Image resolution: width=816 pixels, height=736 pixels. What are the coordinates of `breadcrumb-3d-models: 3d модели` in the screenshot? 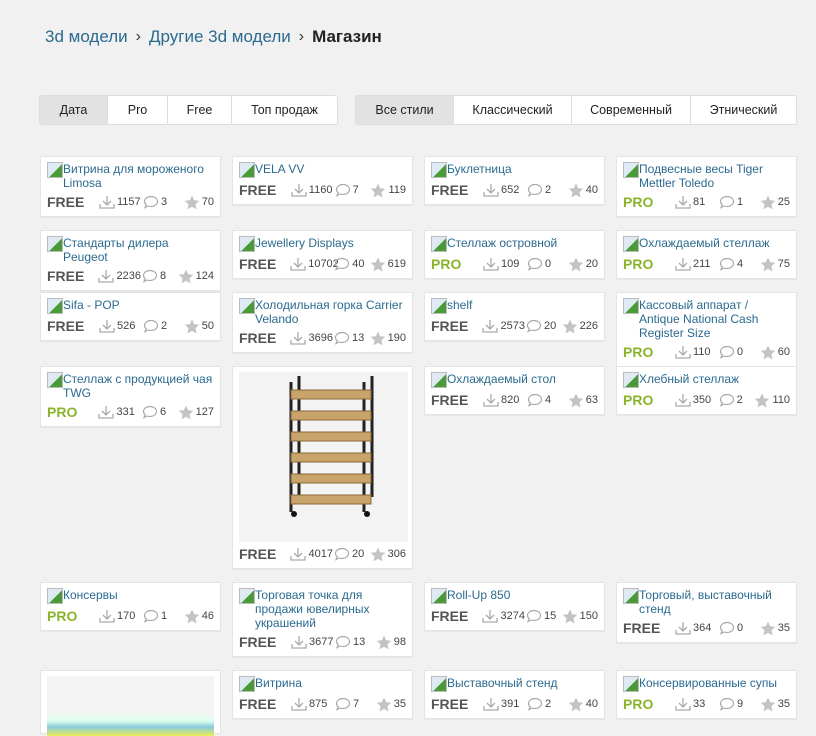 It's located at (86, 37).